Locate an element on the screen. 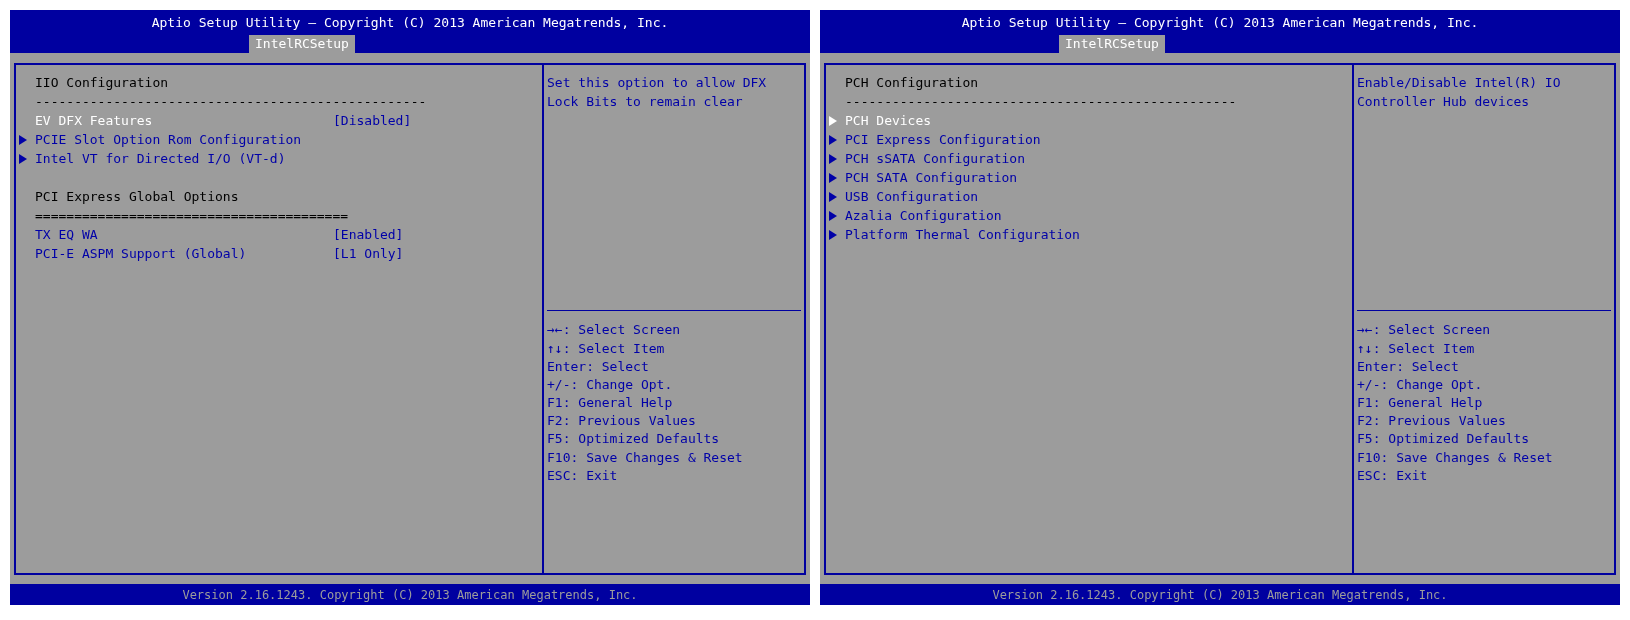 This screenshot has width=1630, height=620. submenu-item: USB Configuration is located at coordinates (912, 196).